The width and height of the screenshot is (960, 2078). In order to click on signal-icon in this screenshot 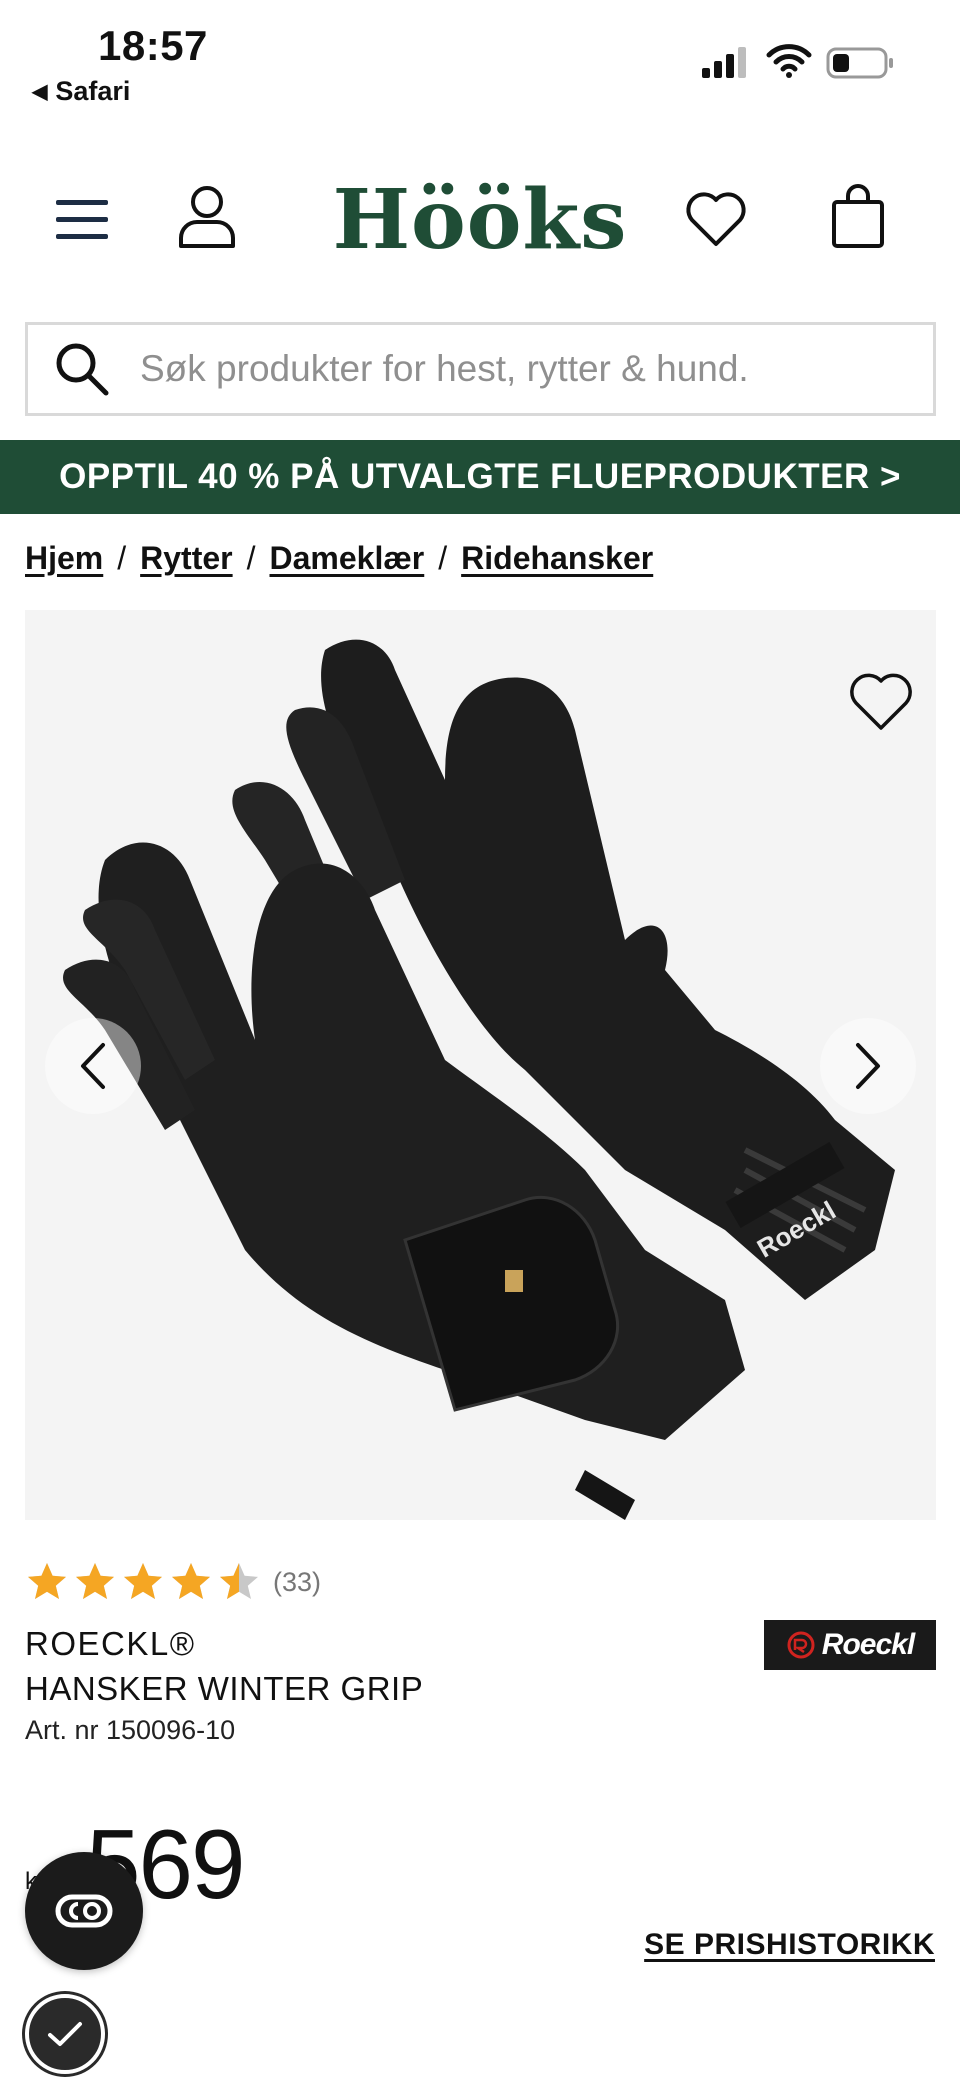, I will do `click(724, 62)`.